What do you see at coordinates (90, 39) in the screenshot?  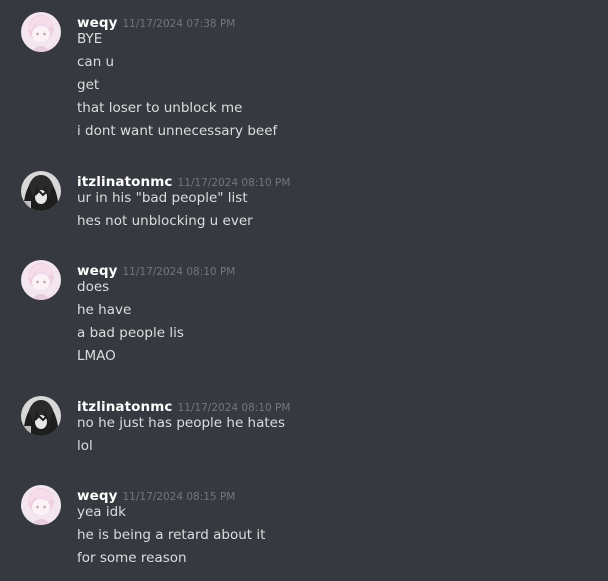 I see `message-line: BYE` at bounding box center [90, 39].